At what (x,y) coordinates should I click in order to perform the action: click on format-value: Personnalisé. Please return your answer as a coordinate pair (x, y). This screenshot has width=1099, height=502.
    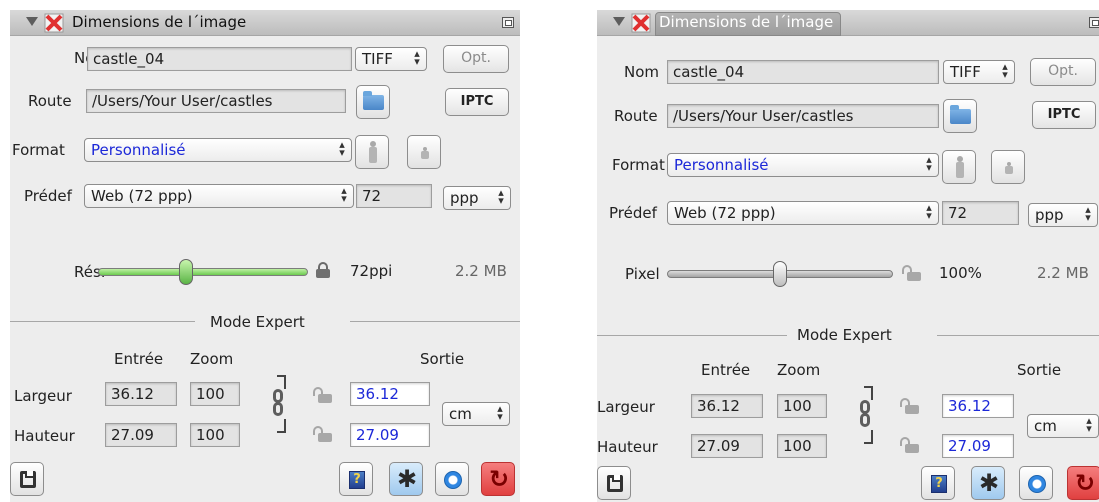
    Looking at the image, I should click on (138, 150).